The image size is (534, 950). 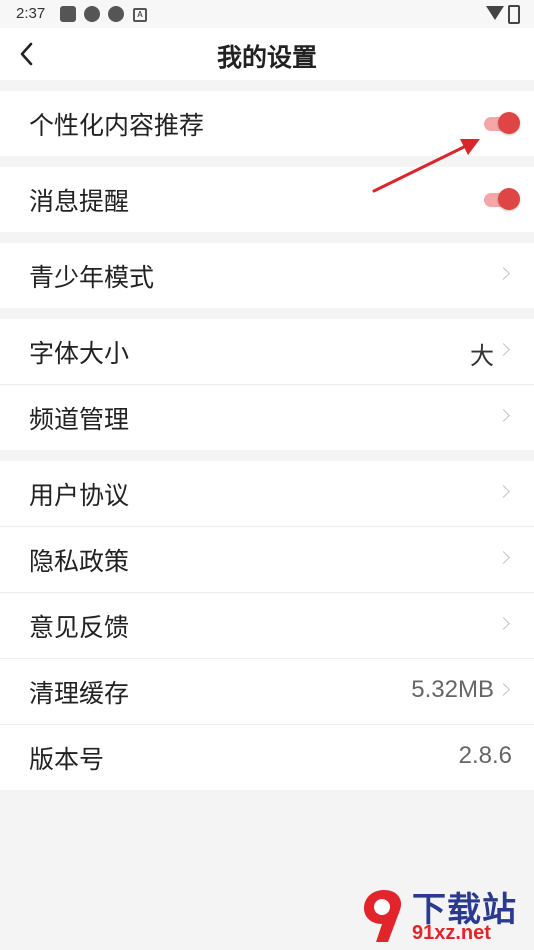 I want to click on setting-label: 意见反馈, so click(x=79, y=627).